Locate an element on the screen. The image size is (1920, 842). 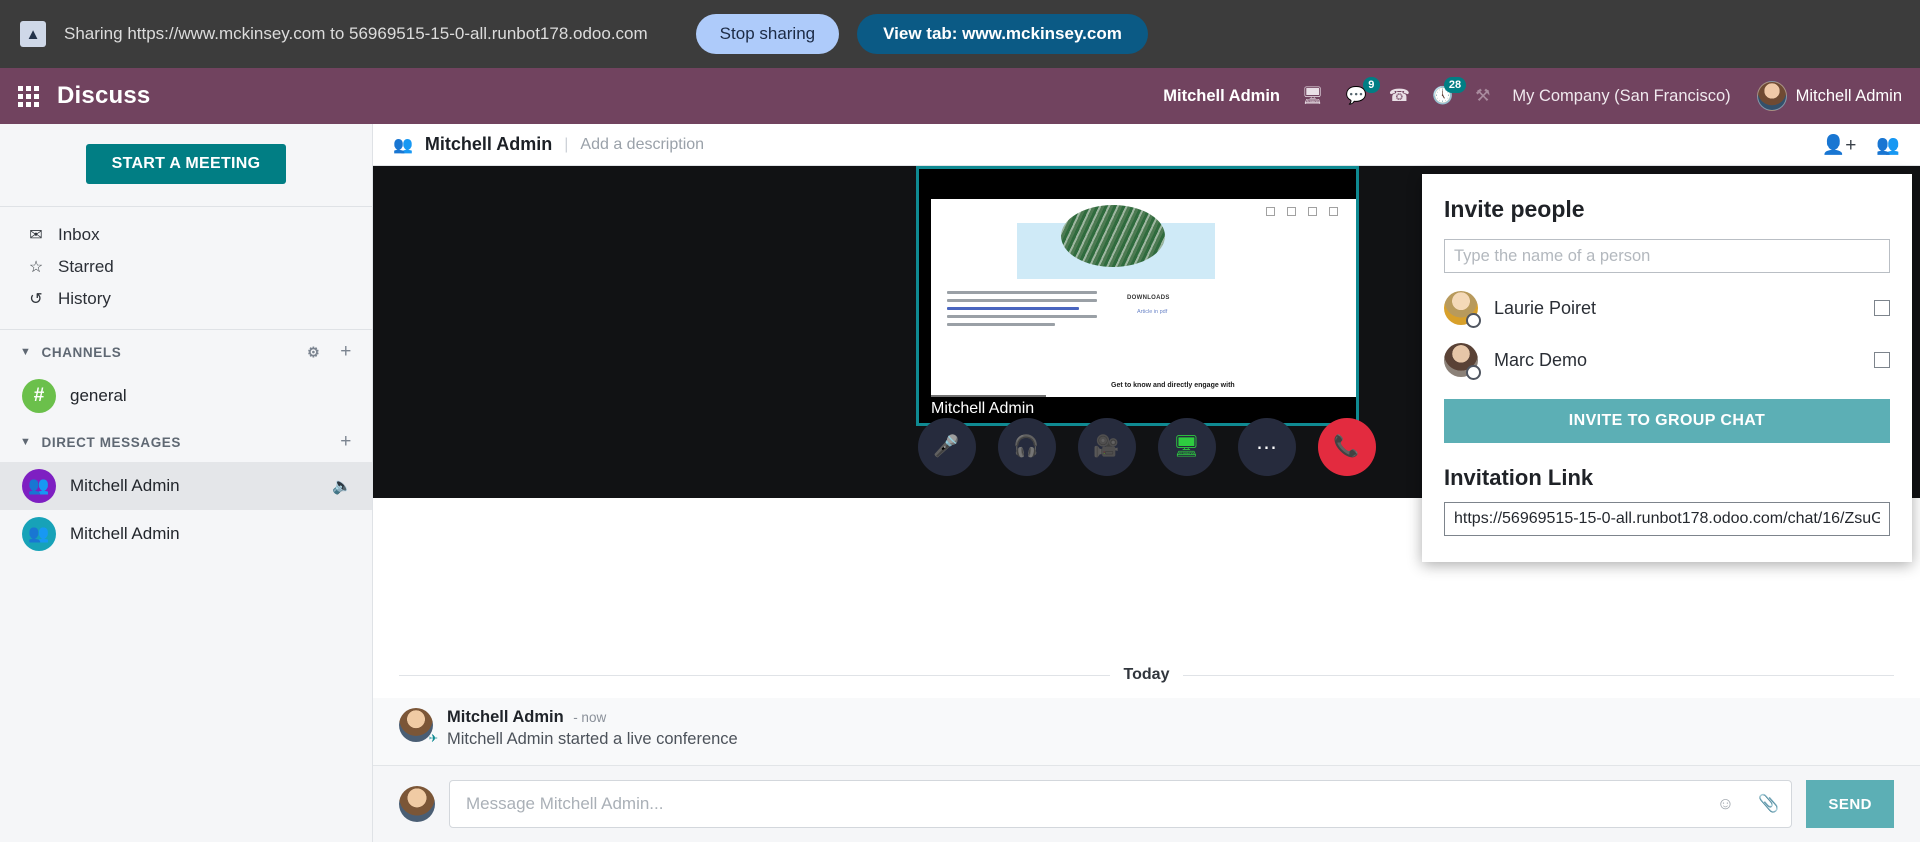
members-icon: 👥 is located at coordinates (1888, 145).